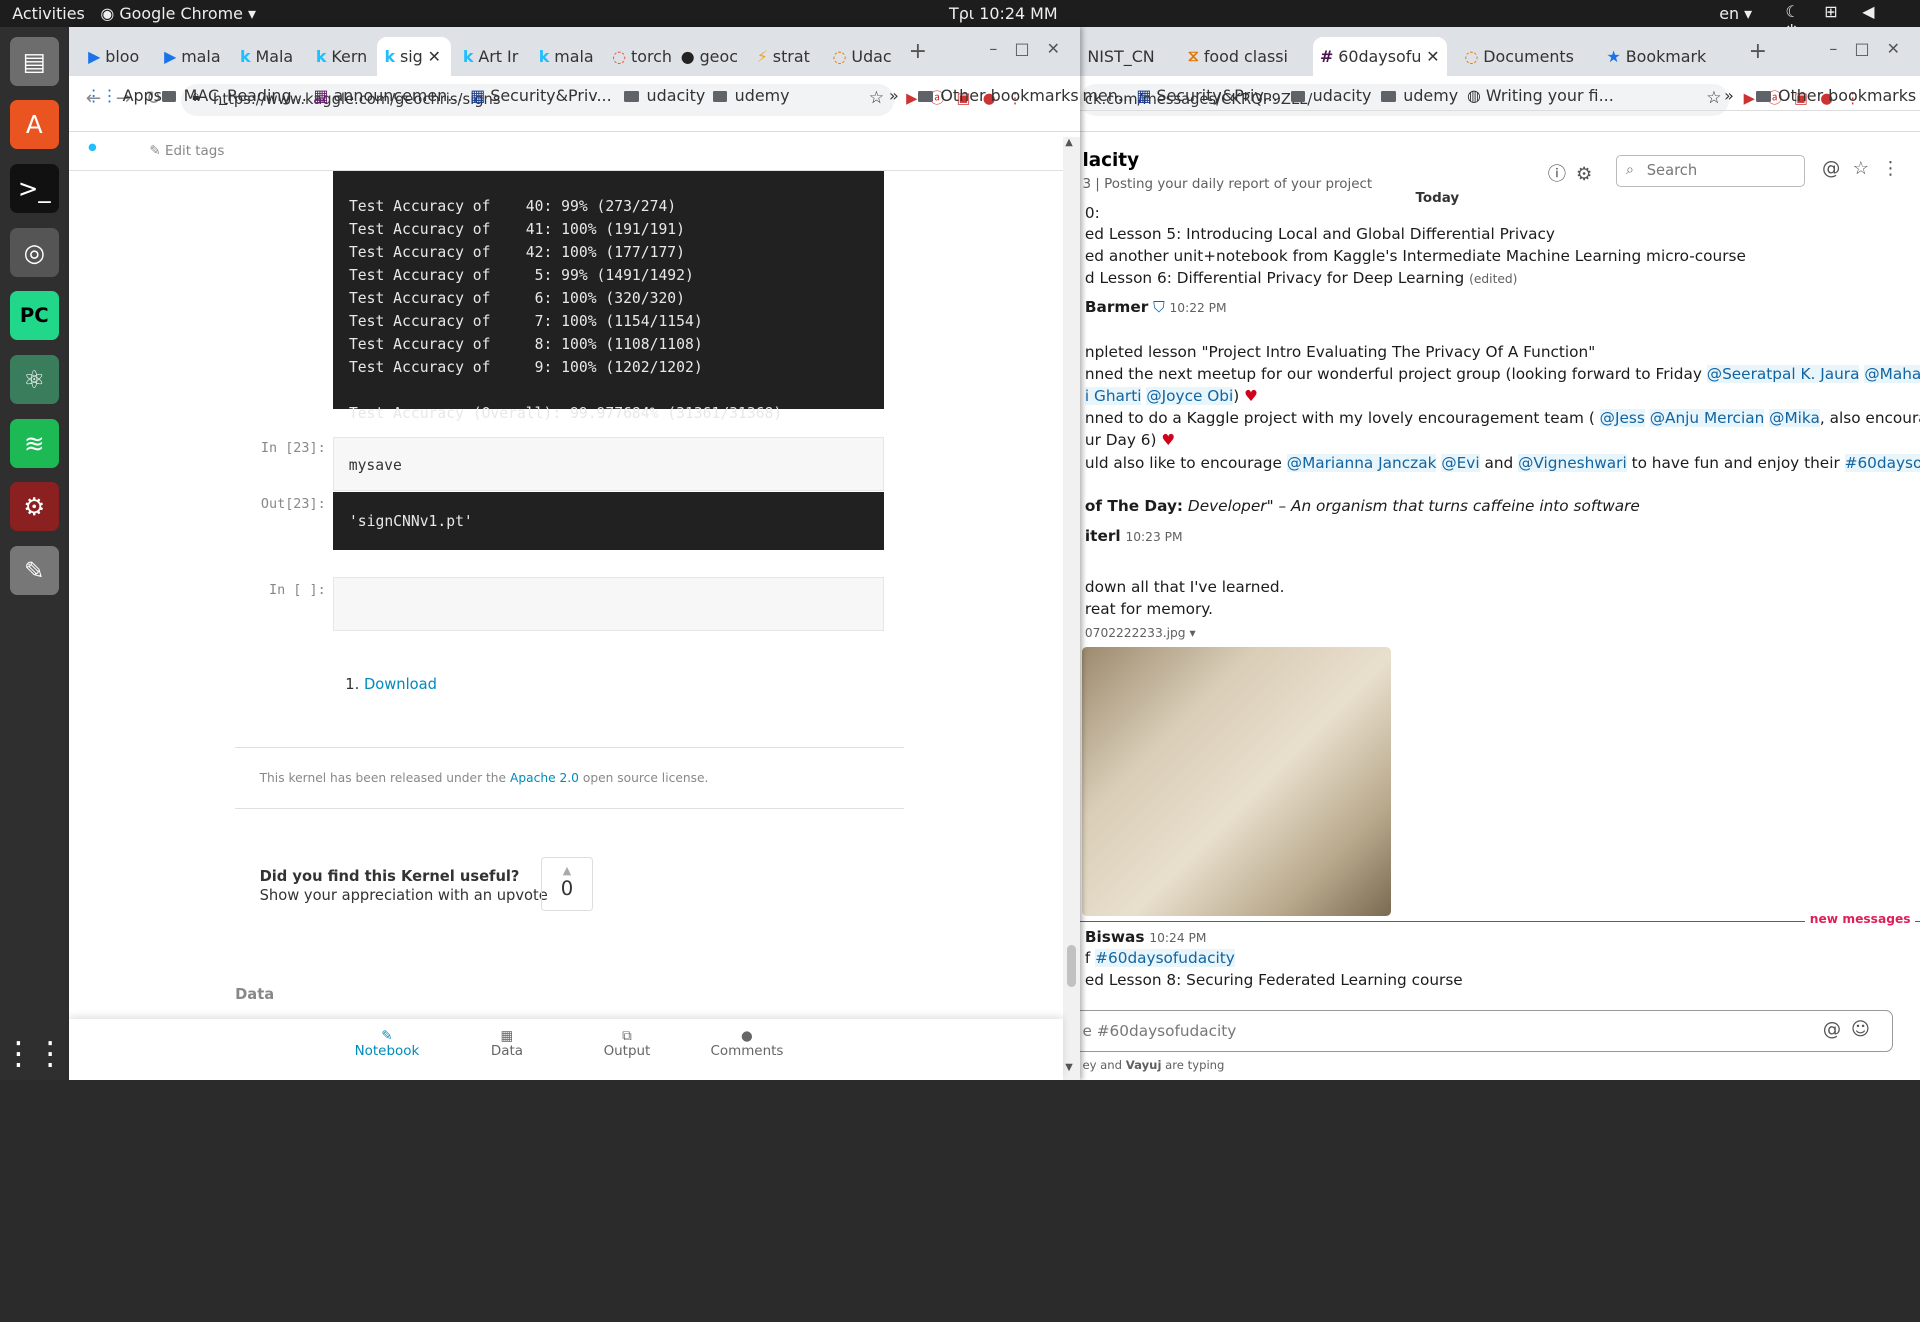  What do you see at coordinates (1783, 373) in the screenshot?
I see `mention: @Seeratpal K. Jaura` at bounding box center [1783, 373].